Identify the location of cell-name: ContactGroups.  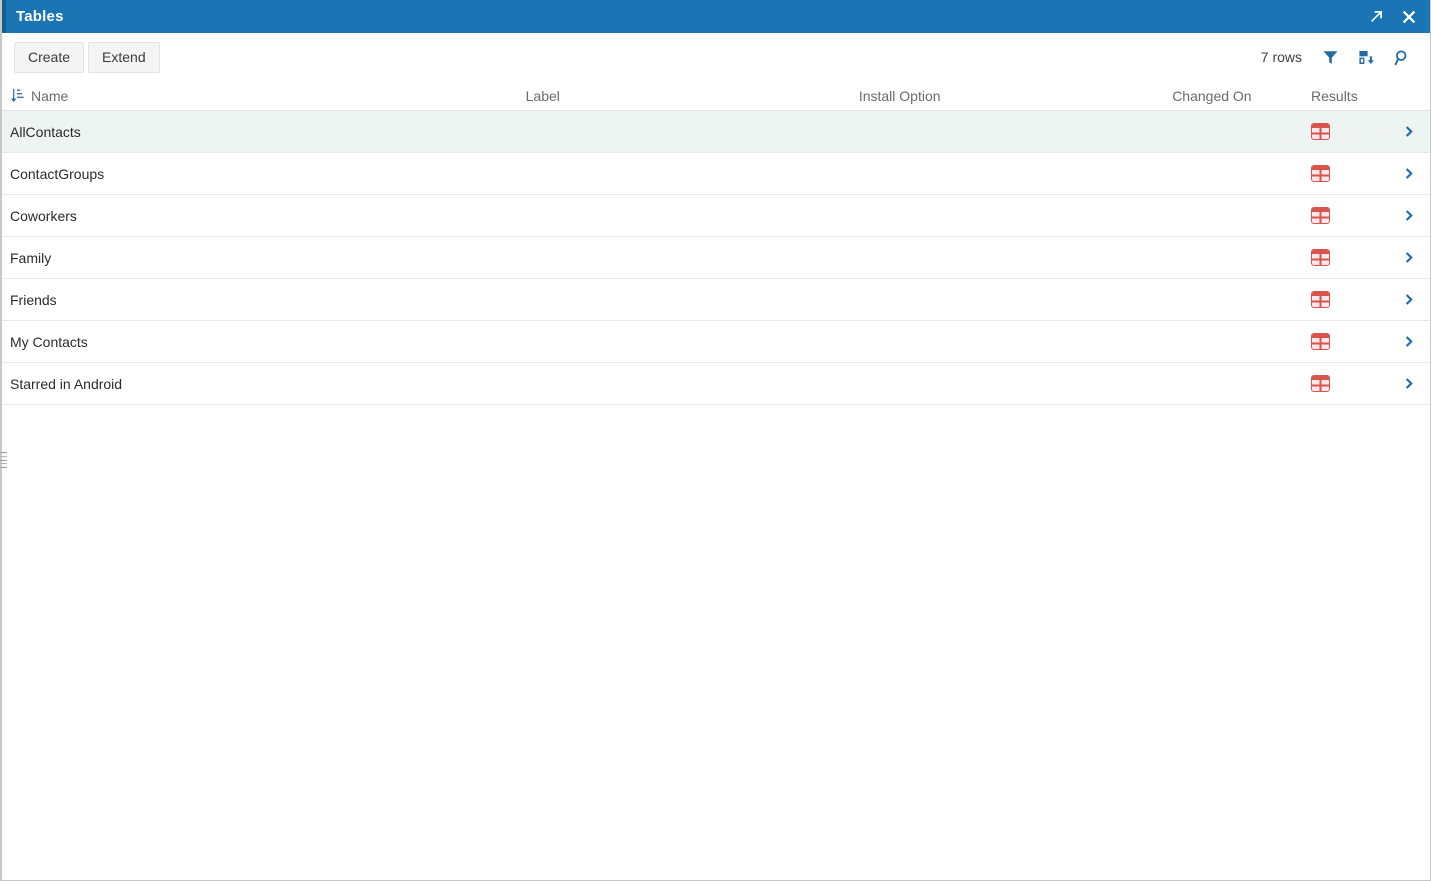
(57, 173).